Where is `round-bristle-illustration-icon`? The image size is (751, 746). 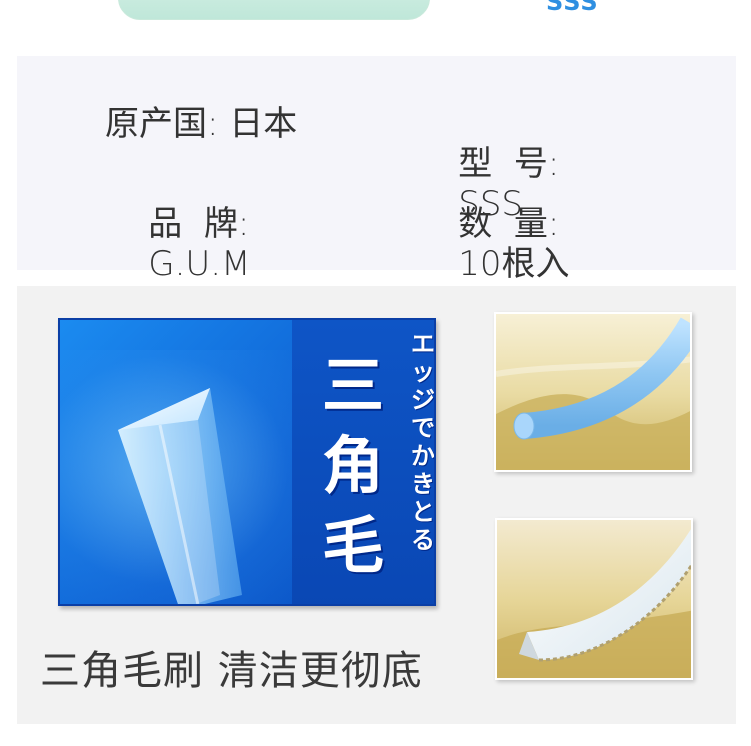 round-bristle-illustration-icon is located at coordinates (593, 392).